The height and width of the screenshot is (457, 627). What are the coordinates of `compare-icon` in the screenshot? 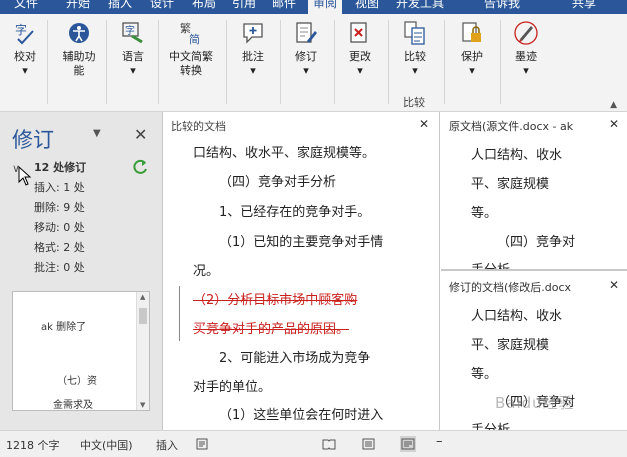 It's located at (414, 33).